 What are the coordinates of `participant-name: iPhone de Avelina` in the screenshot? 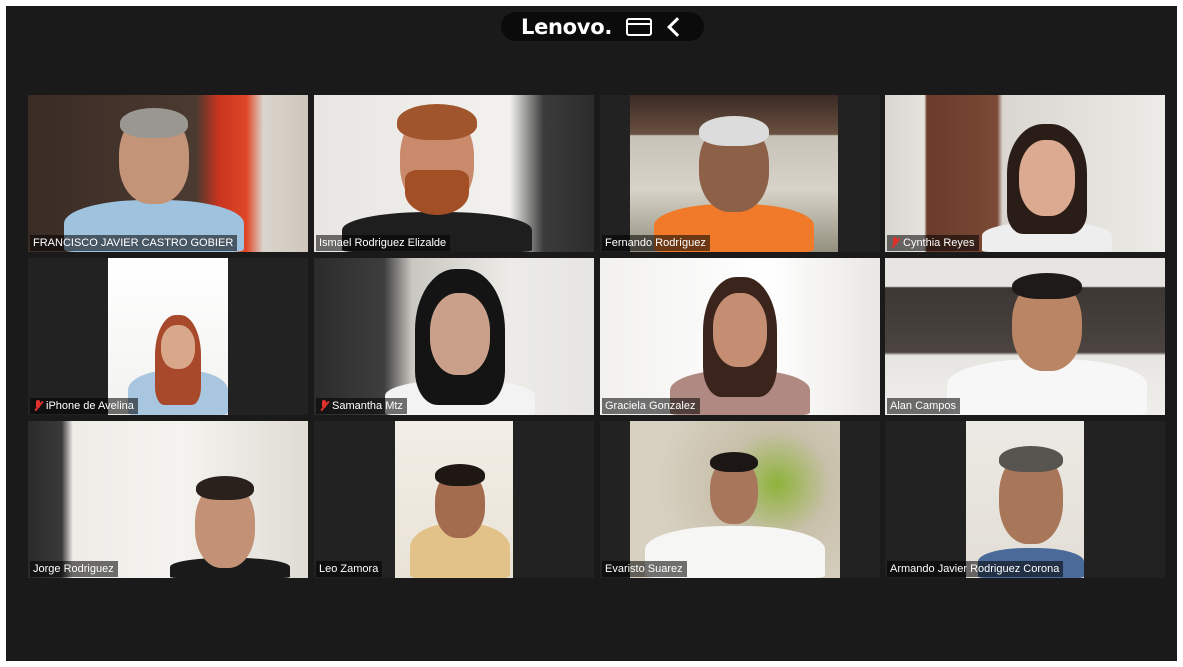 It's located at (84, 406).